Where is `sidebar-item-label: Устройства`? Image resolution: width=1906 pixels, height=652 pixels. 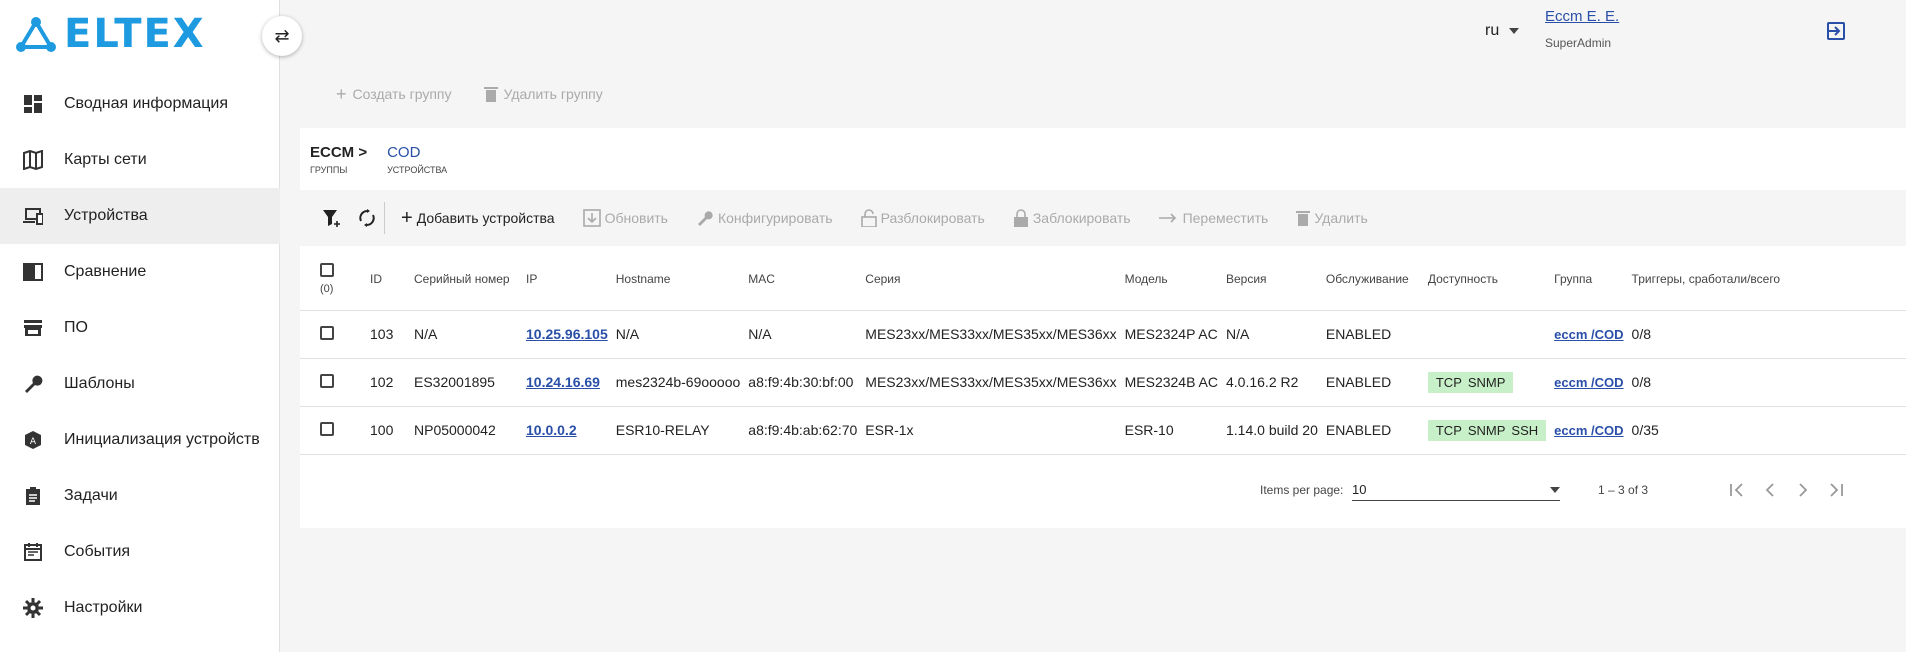 sidebar-item-label: Устройства is located at coordinates (106, 215).